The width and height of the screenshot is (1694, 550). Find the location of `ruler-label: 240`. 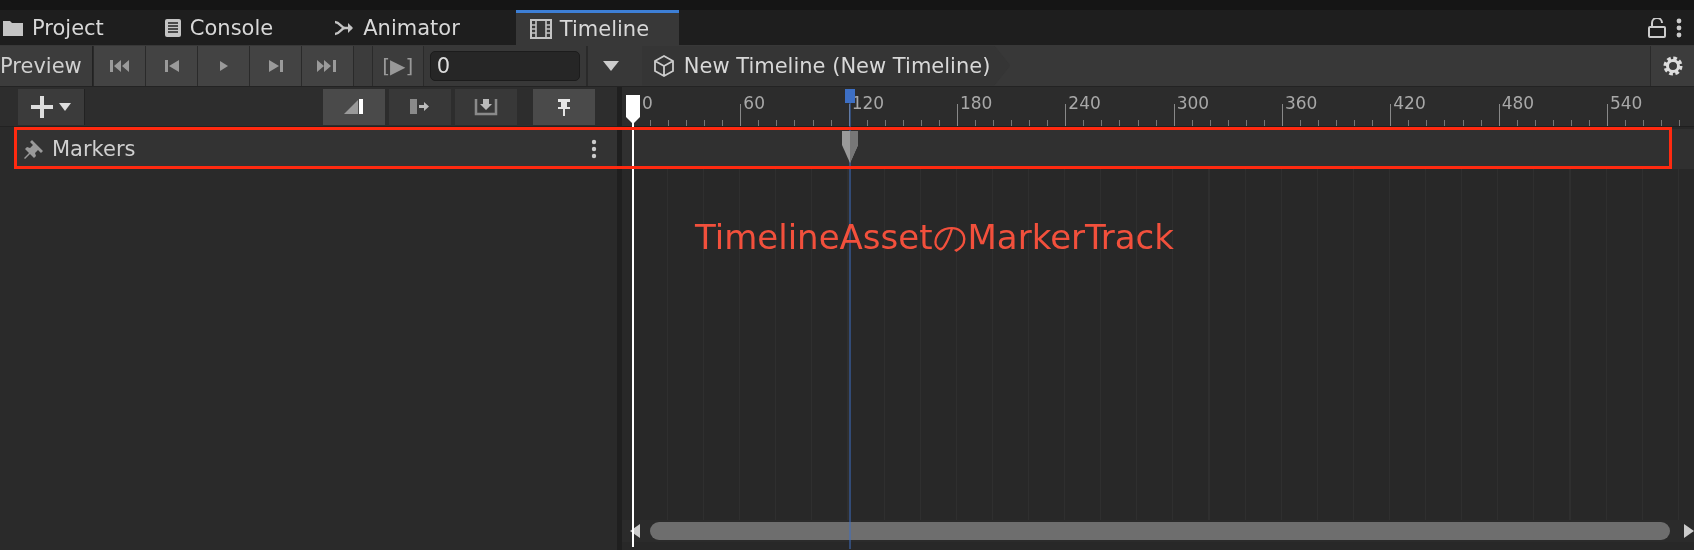

ruler-label: 240 is located at coordinates (1084, 103).